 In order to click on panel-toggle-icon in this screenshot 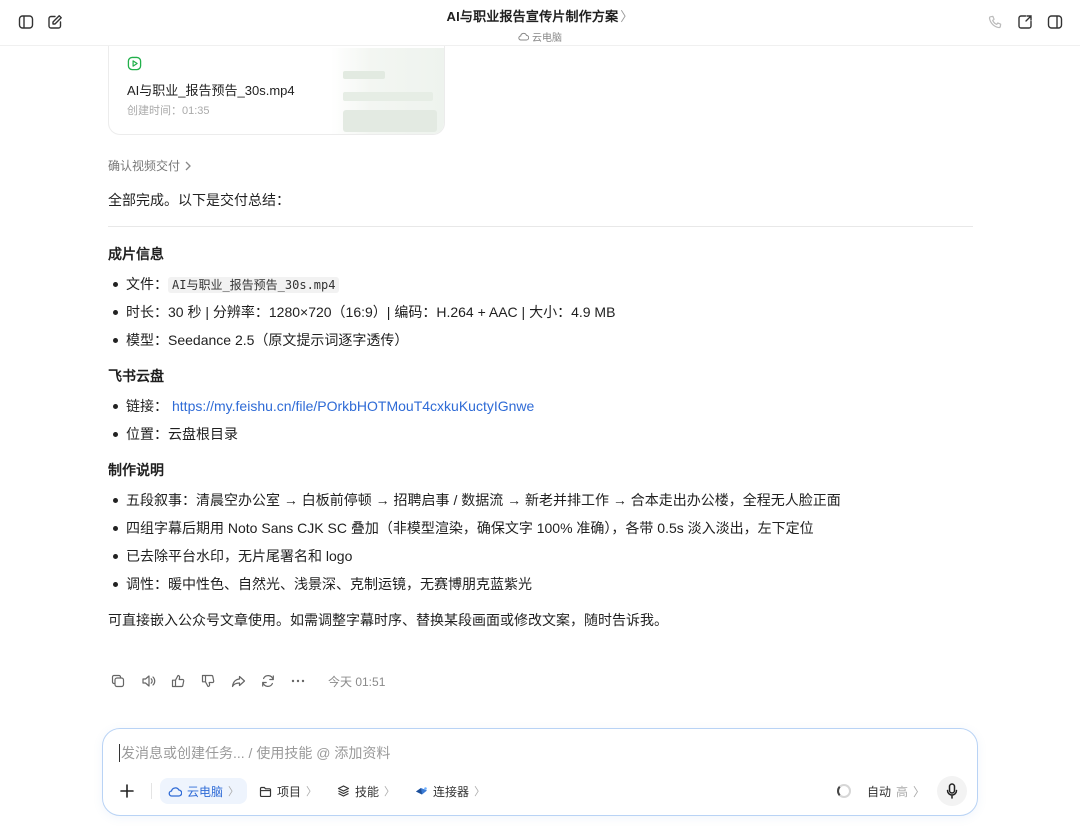, I will do `click(1055, 22)`.